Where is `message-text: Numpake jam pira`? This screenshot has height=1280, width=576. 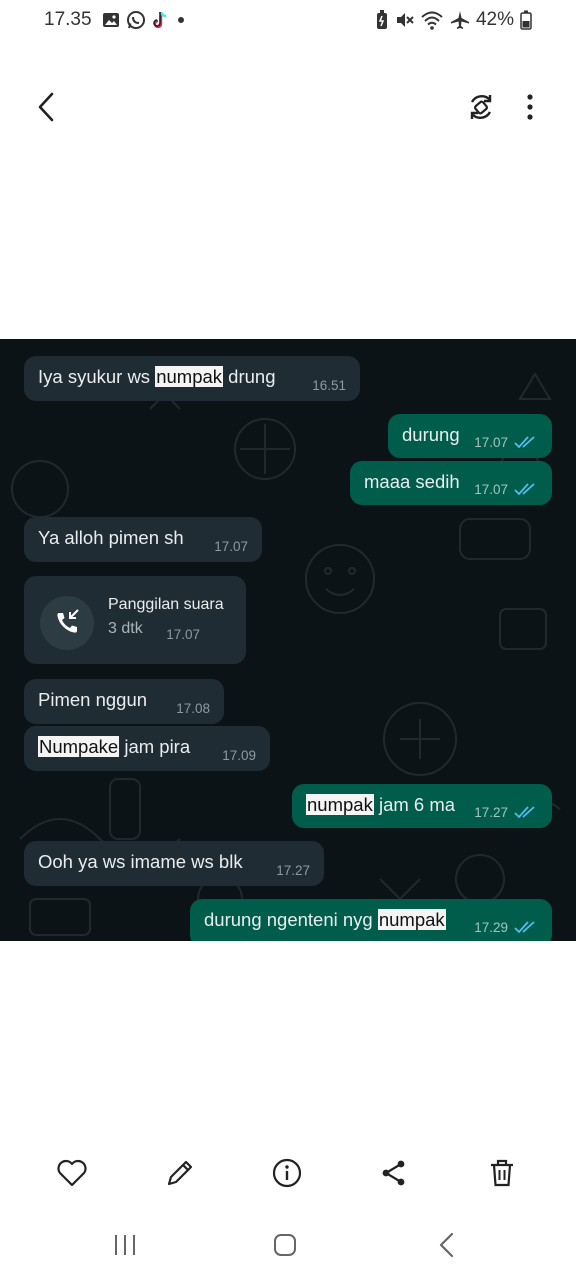
message-text: Numpake jam pira is located at coordinates (114, 747).